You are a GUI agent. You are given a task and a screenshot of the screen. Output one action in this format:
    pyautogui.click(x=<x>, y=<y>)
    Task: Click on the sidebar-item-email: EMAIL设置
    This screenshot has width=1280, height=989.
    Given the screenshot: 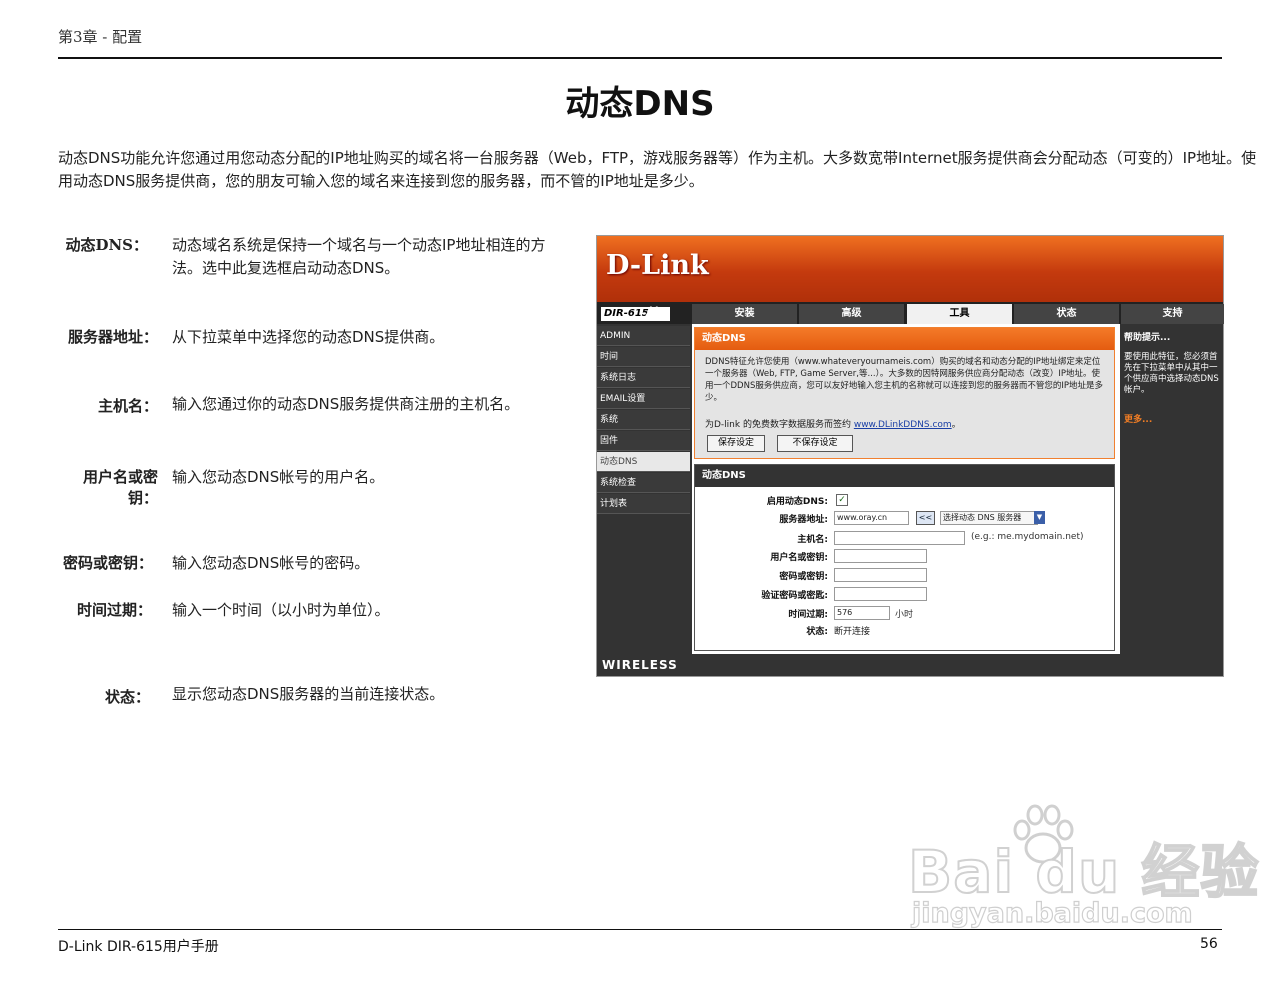 What is the action you would take?
    pyautogui.click(x=643, y=399)
    